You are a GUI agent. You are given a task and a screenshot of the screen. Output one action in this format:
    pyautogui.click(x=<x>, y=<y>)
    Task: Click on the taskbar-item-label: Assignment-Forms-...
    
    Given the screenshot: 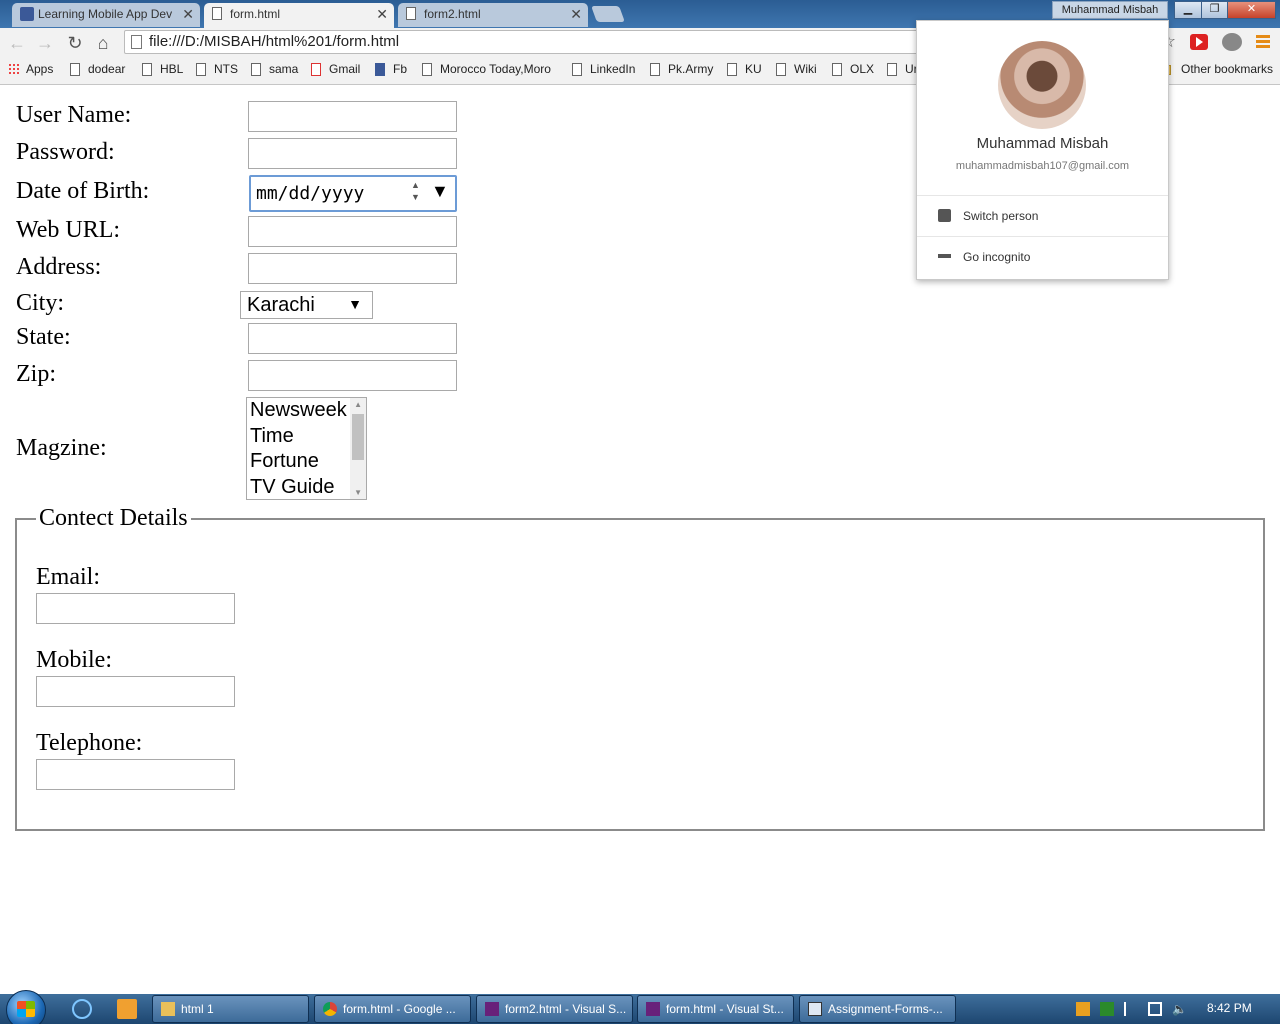 What is the action you would take?
    pyautogui.click(x=885, y=1009)
    